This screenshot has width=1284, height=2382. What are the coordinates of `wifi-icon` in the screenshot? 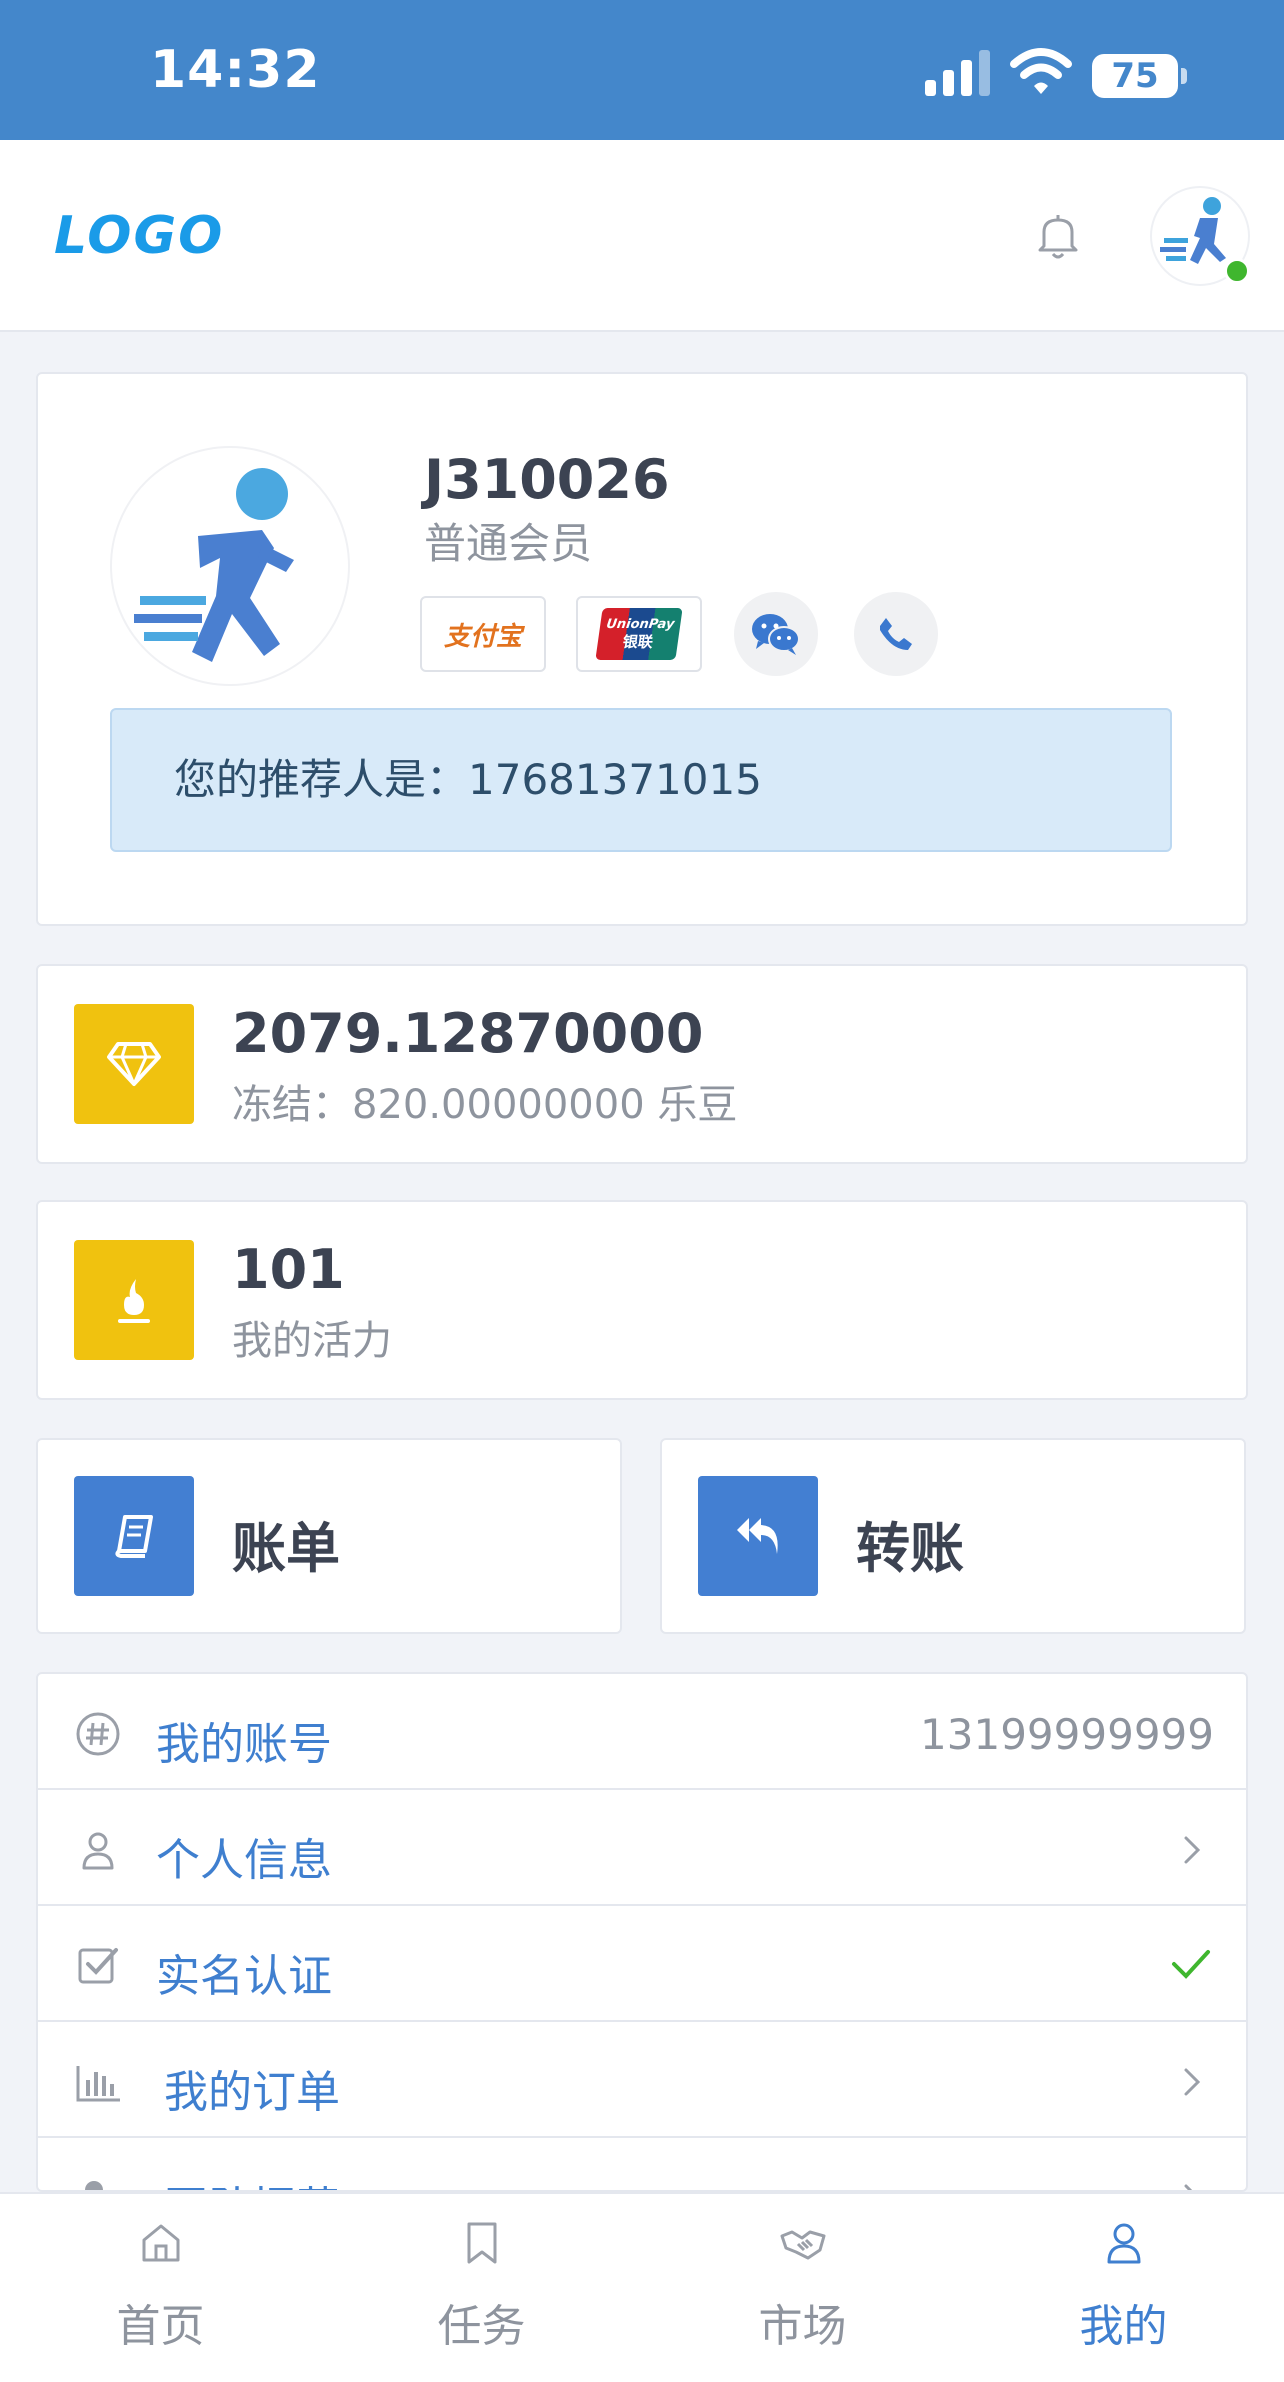 It's located at (1041, 71).